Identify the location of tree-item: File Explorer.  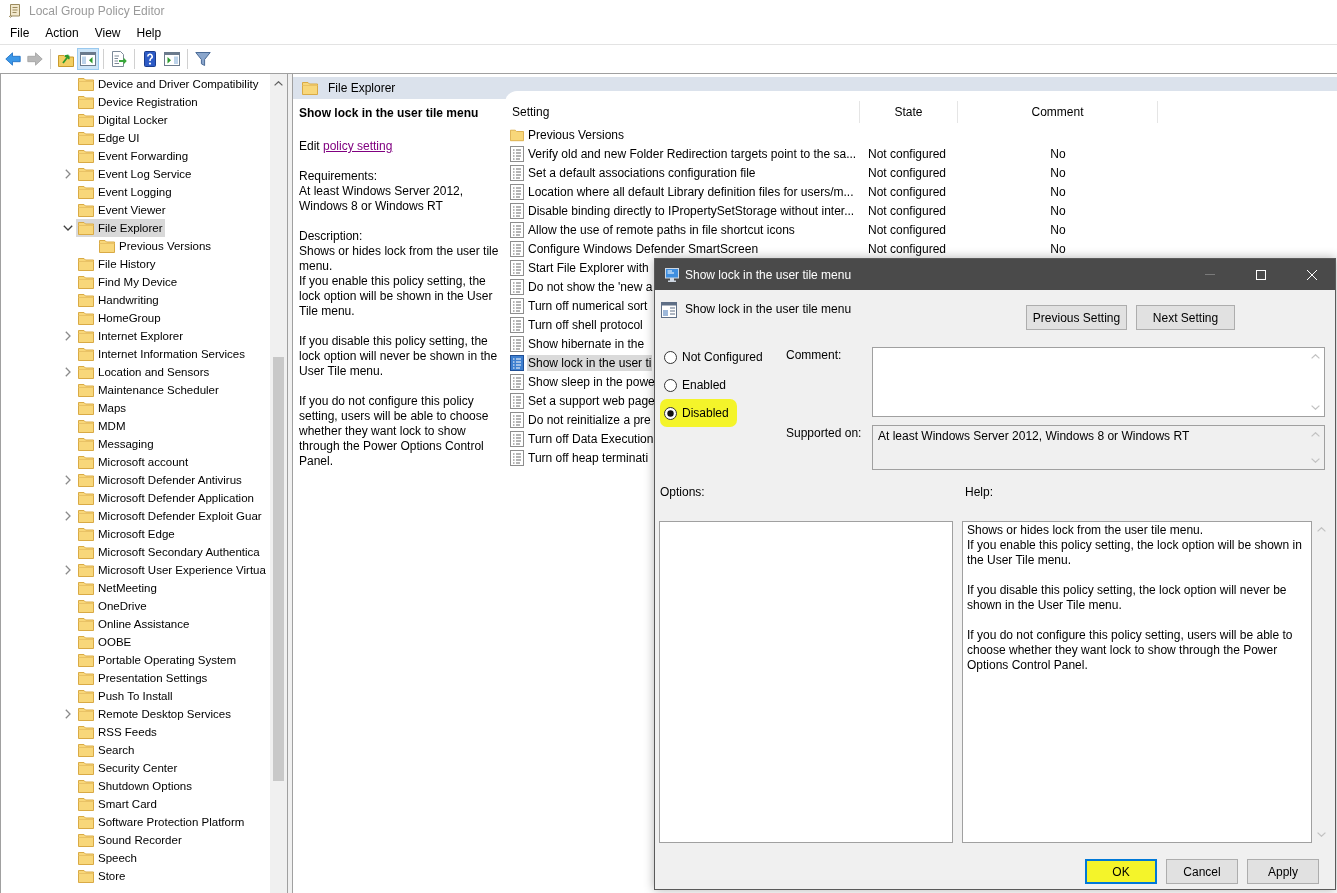
(120, 228).